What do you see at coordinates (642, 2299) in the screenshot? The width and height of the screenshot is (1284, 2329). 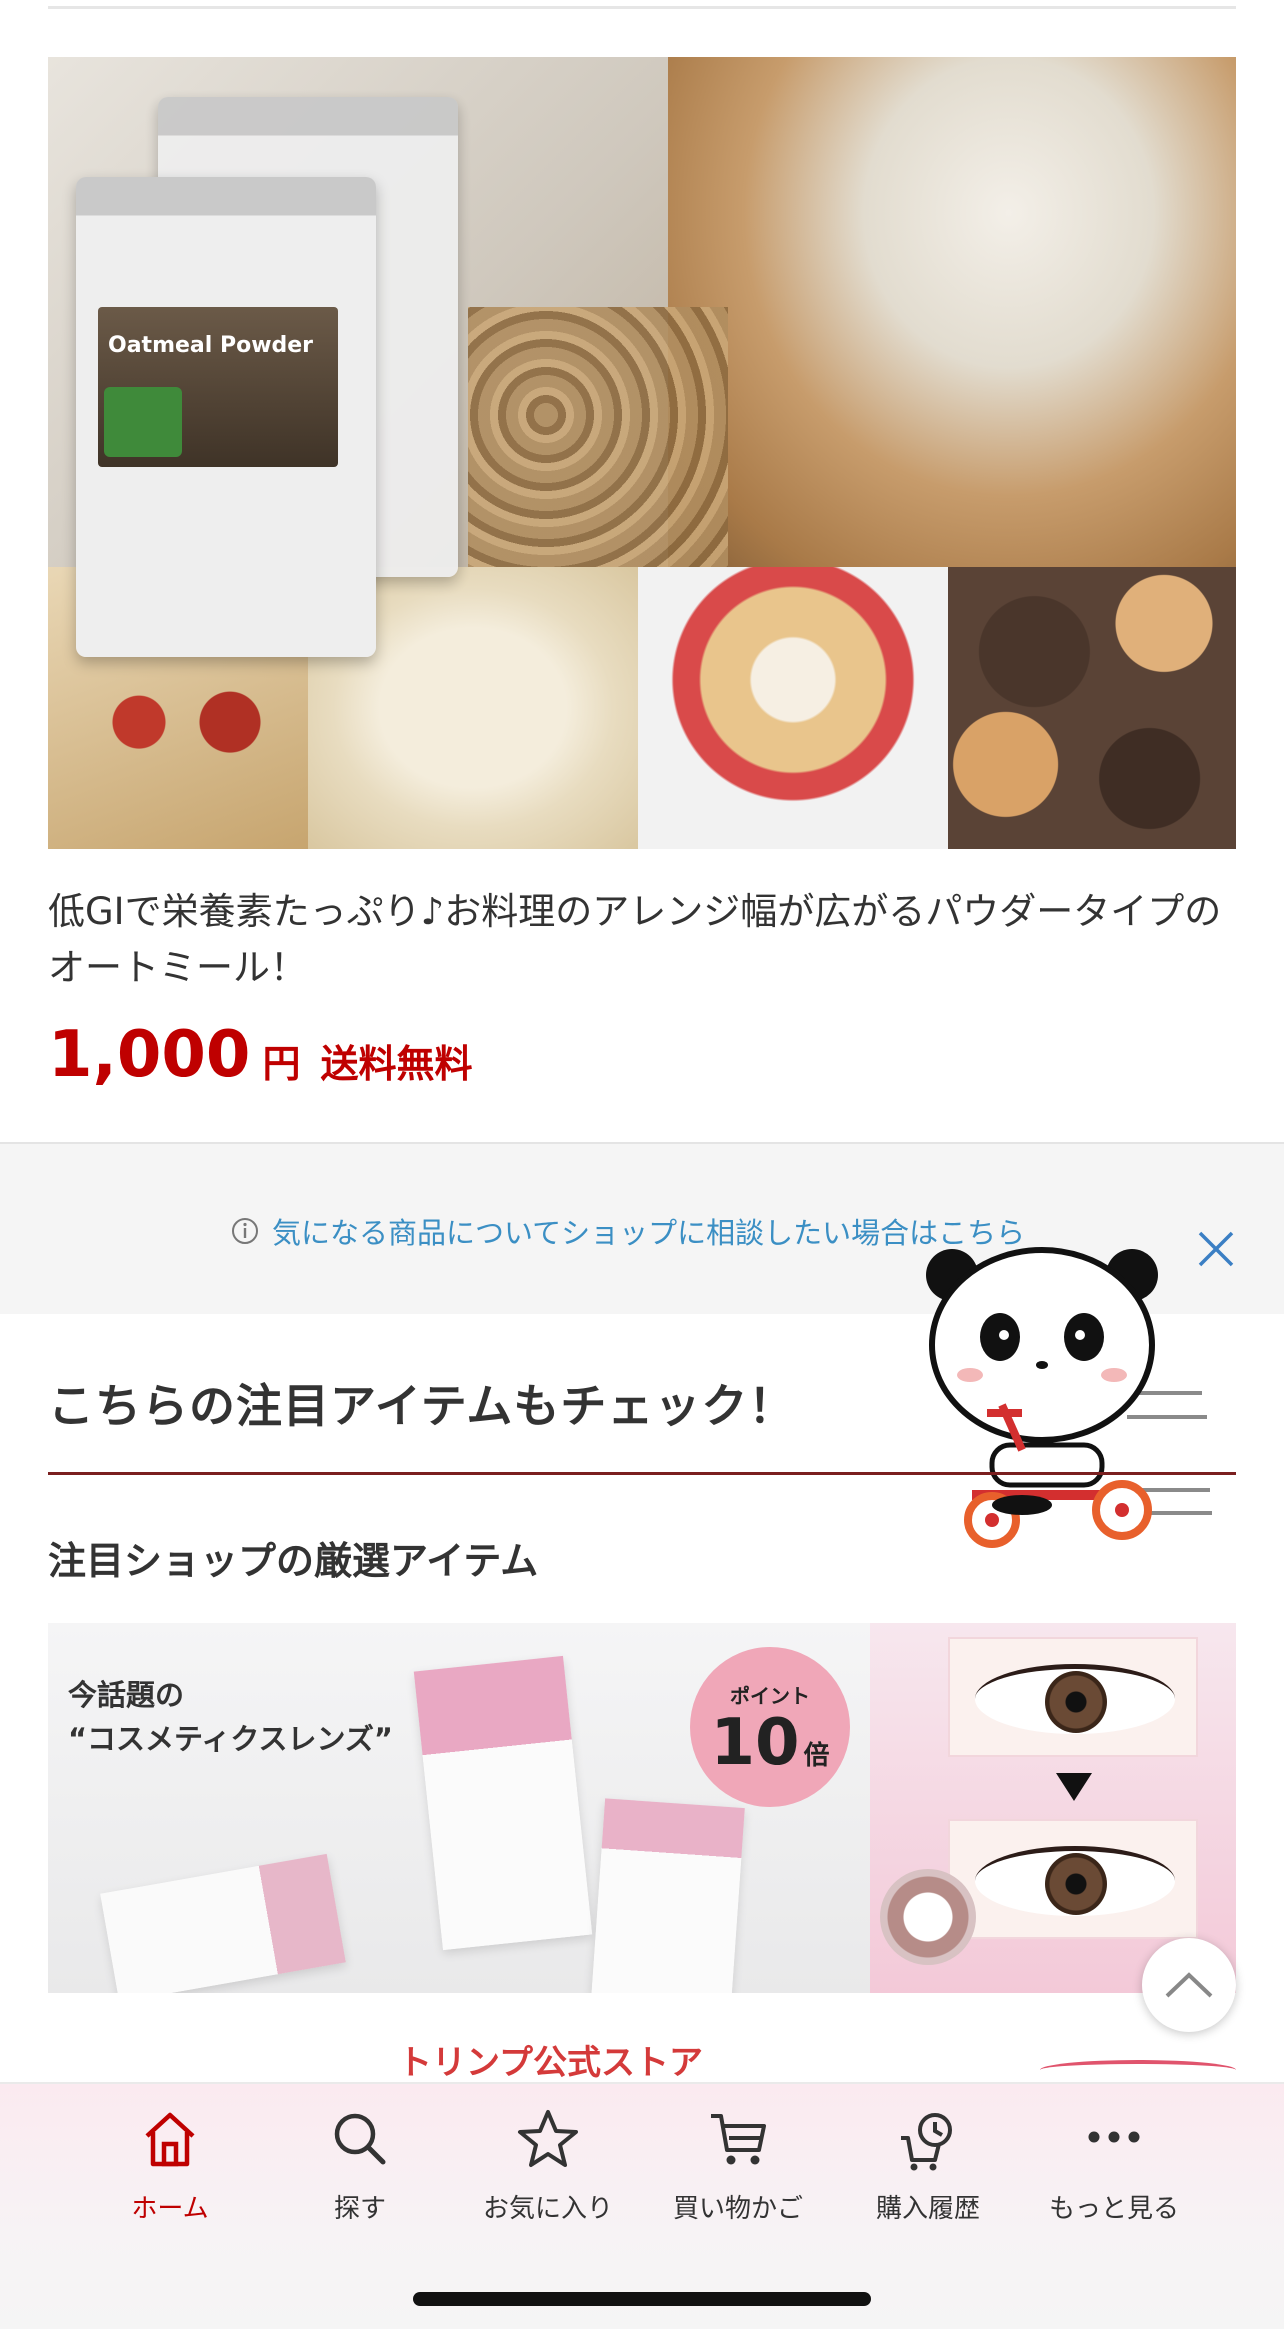 I see `home-indicator` at bounding box center [642, 2299].